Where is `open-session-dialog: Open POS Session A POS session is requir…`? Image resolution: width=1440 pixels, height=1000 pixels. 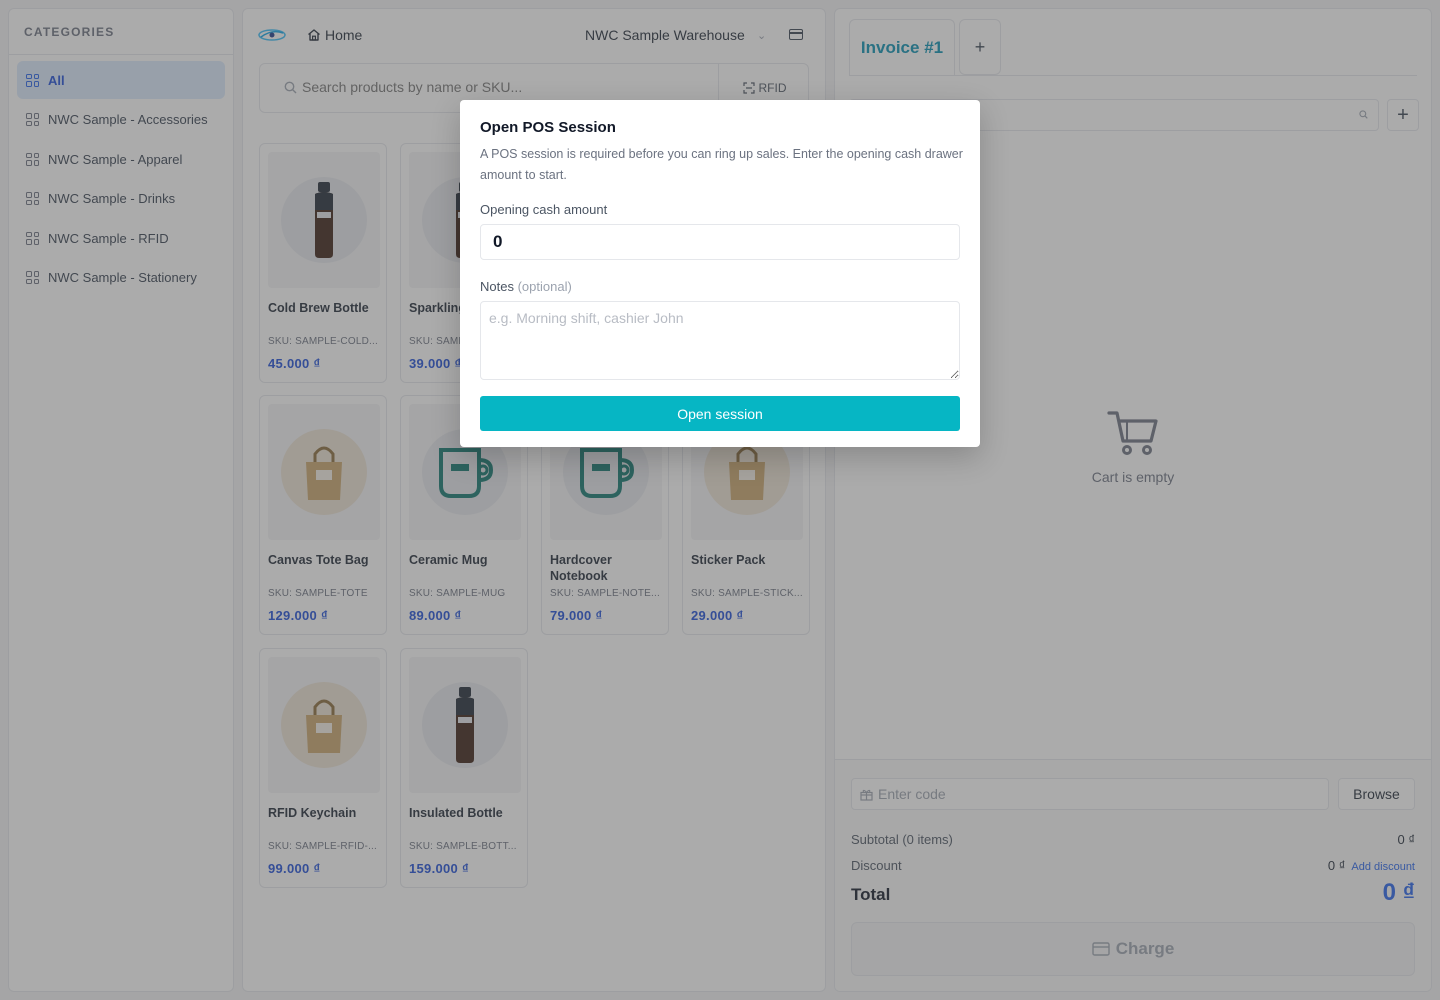
open-session-dialog: Open POS Session A POS session is requir… is located at coordinates (720, 273).